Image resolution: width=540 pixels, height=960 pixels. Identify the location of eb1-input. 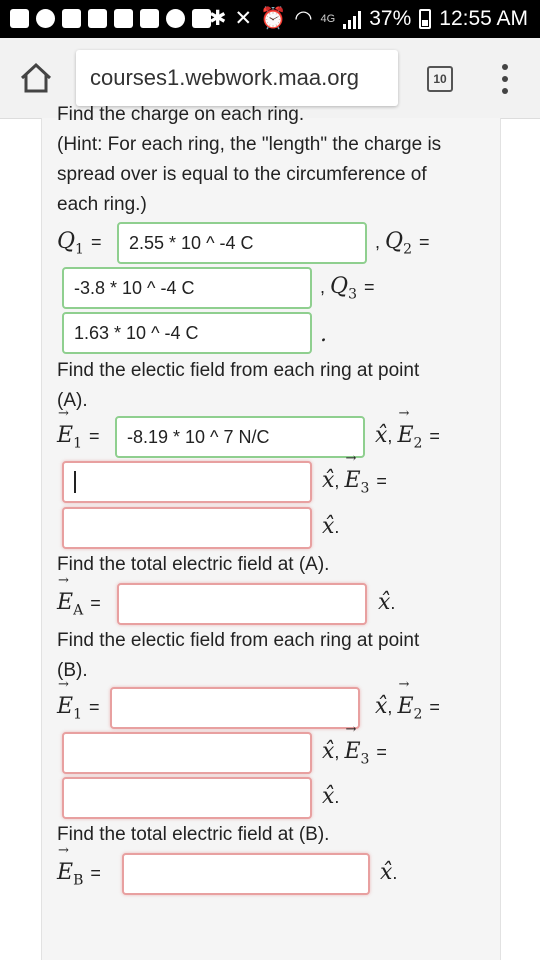
(235, 708).